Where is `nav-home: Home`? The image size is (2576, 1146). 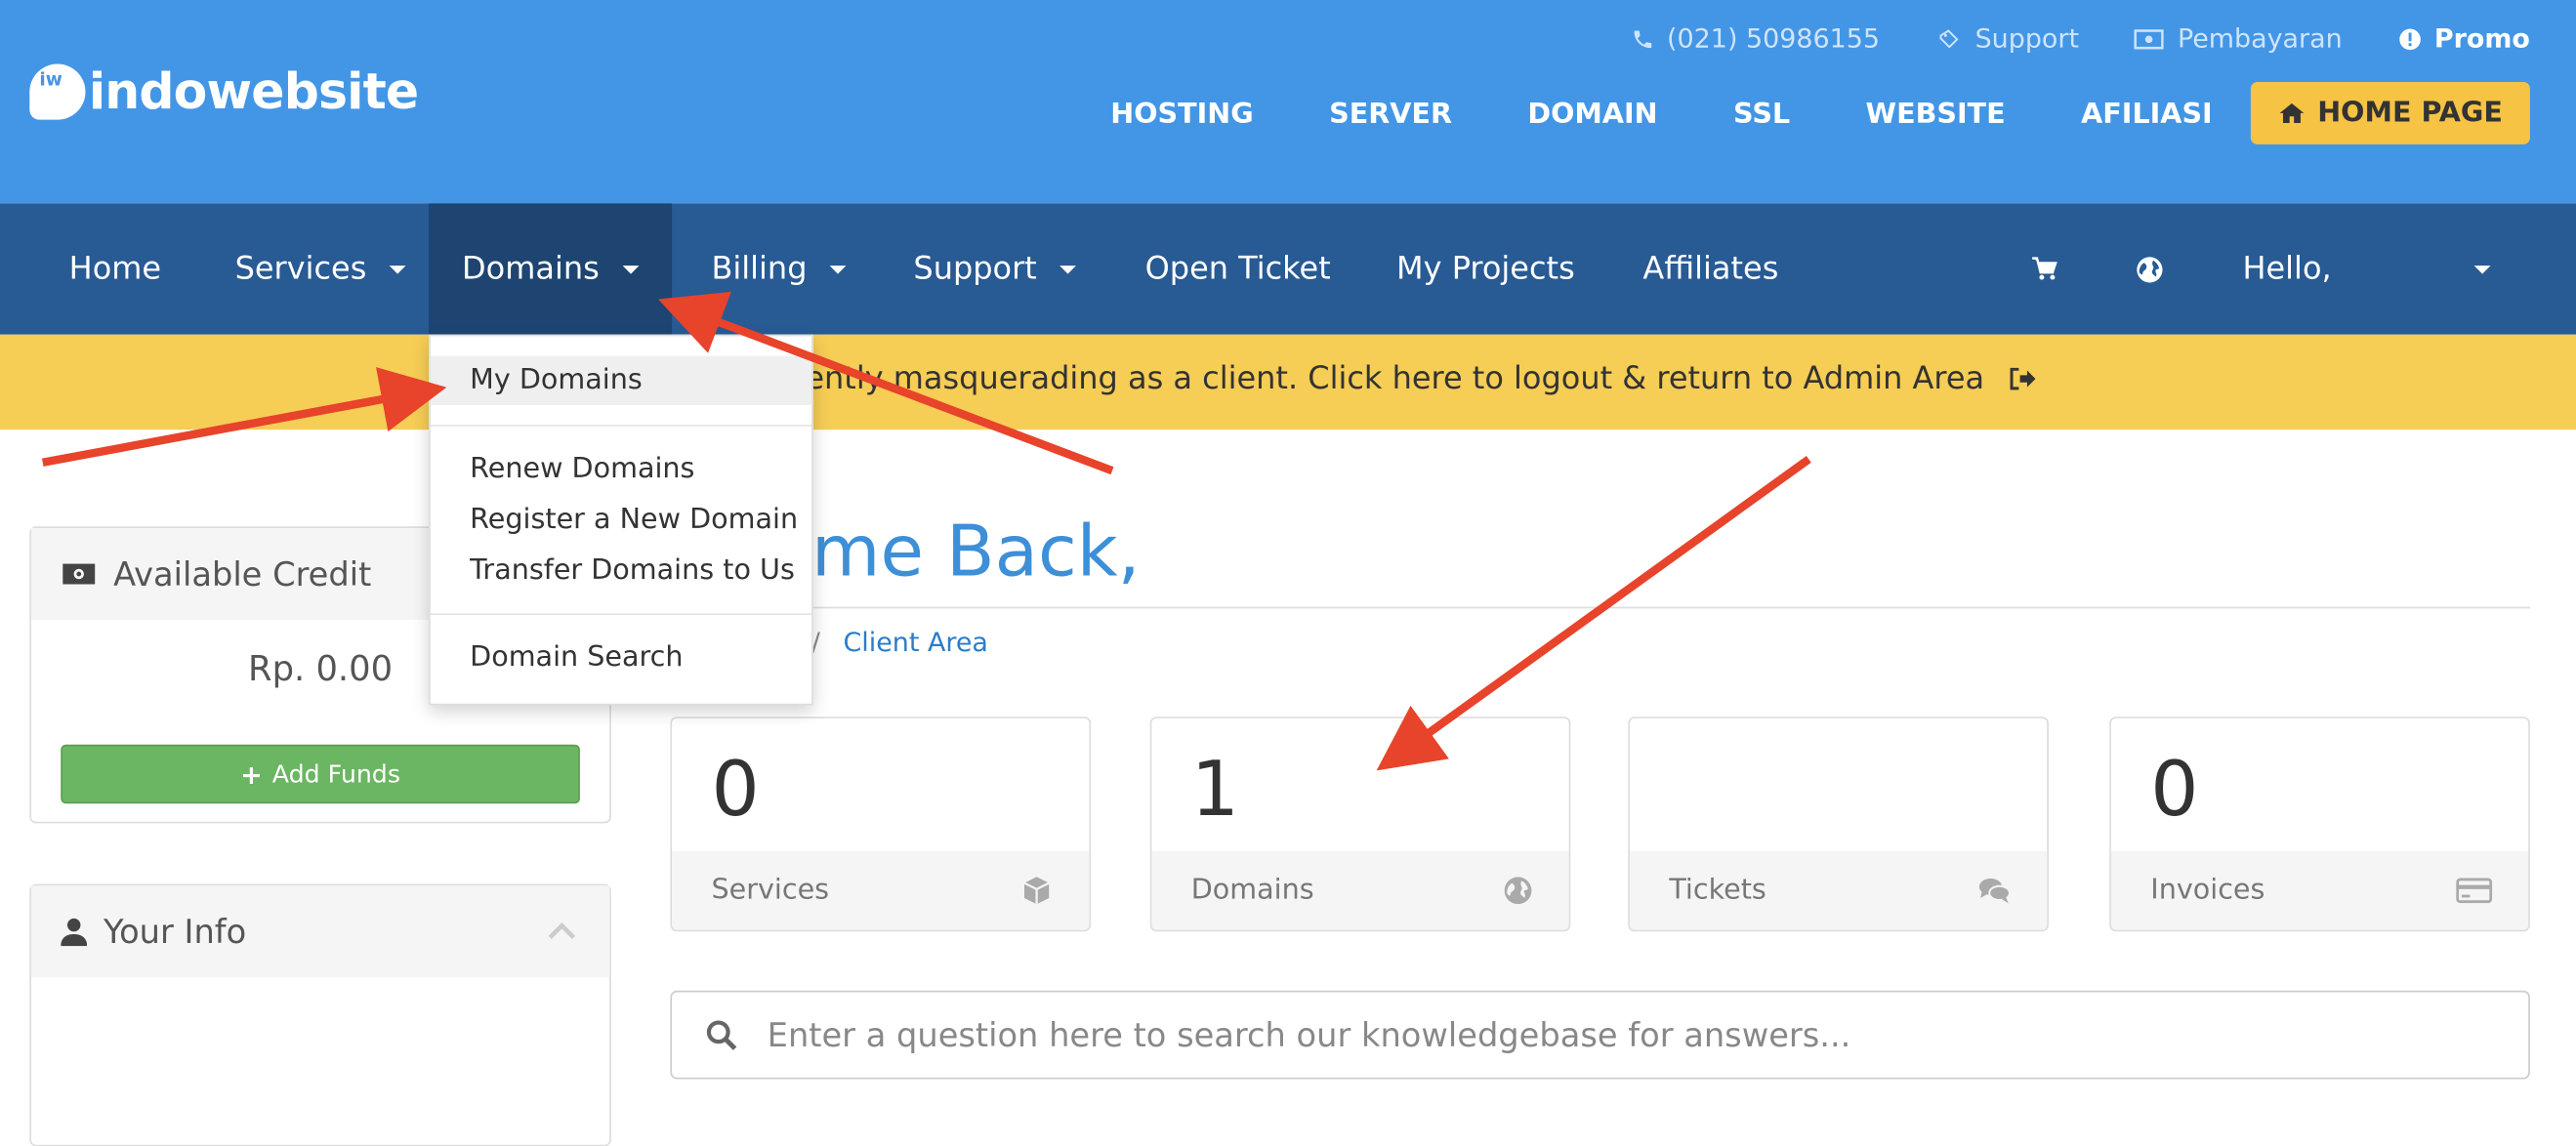
nav-home: Home is located at coordinates (115, 268).